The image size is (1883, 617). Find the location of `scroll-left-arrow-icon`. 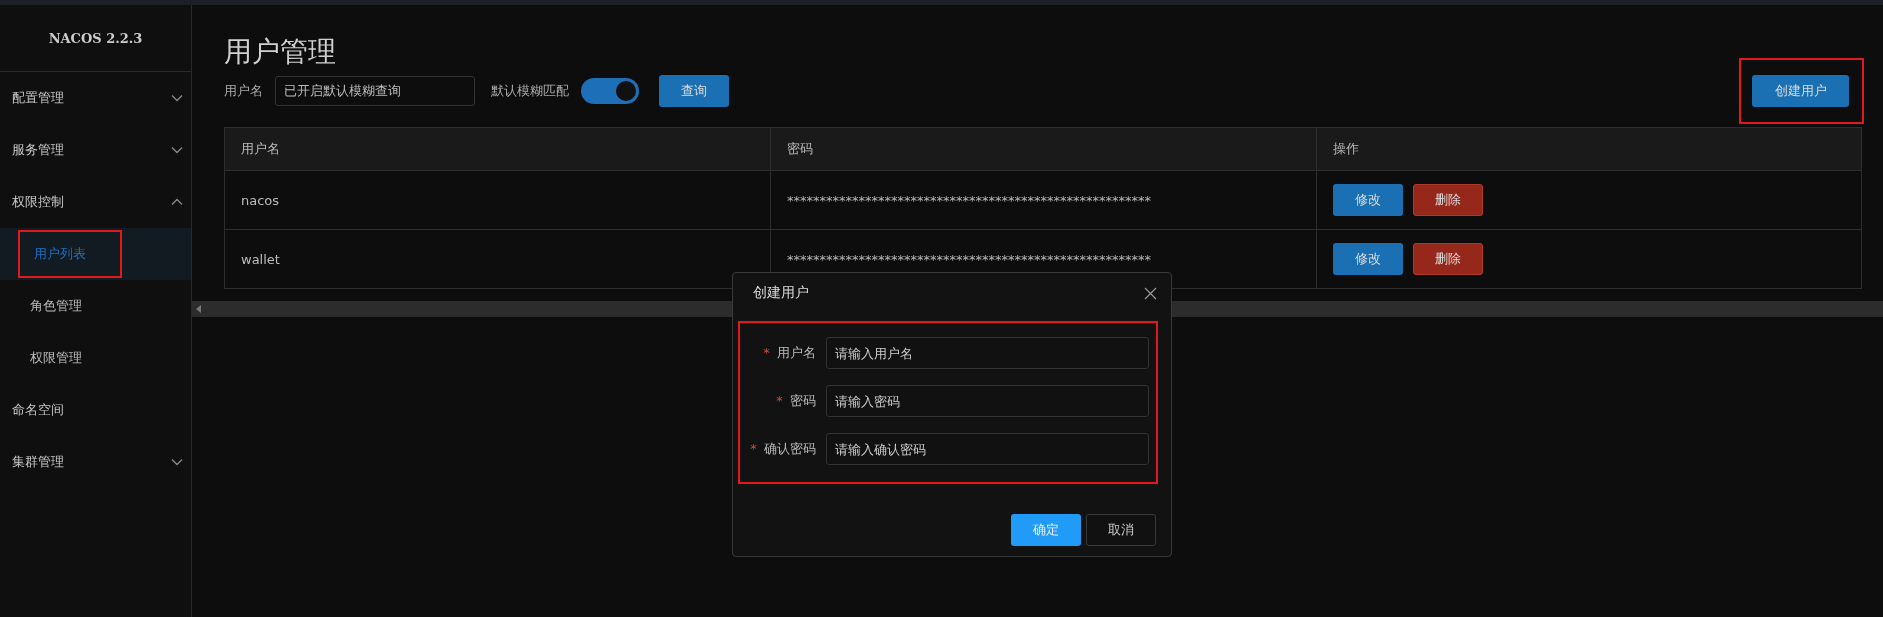

scroll-left-arrow-icon is located at coordinates (199, 309).